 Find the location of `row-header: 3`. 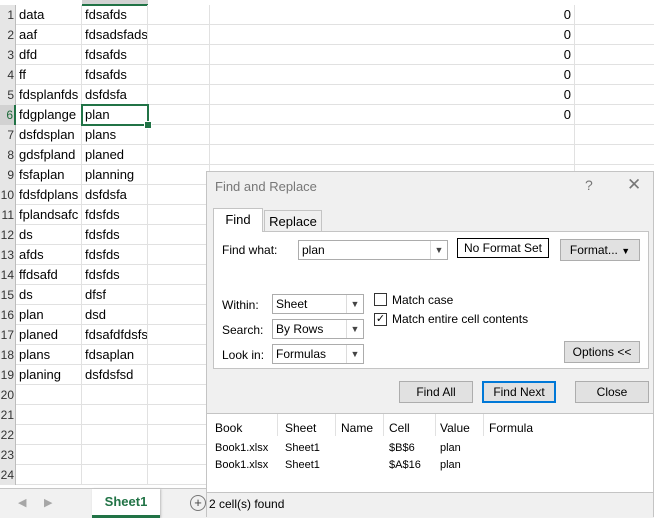

row-header: 3 is located at coordinates (8, 55).